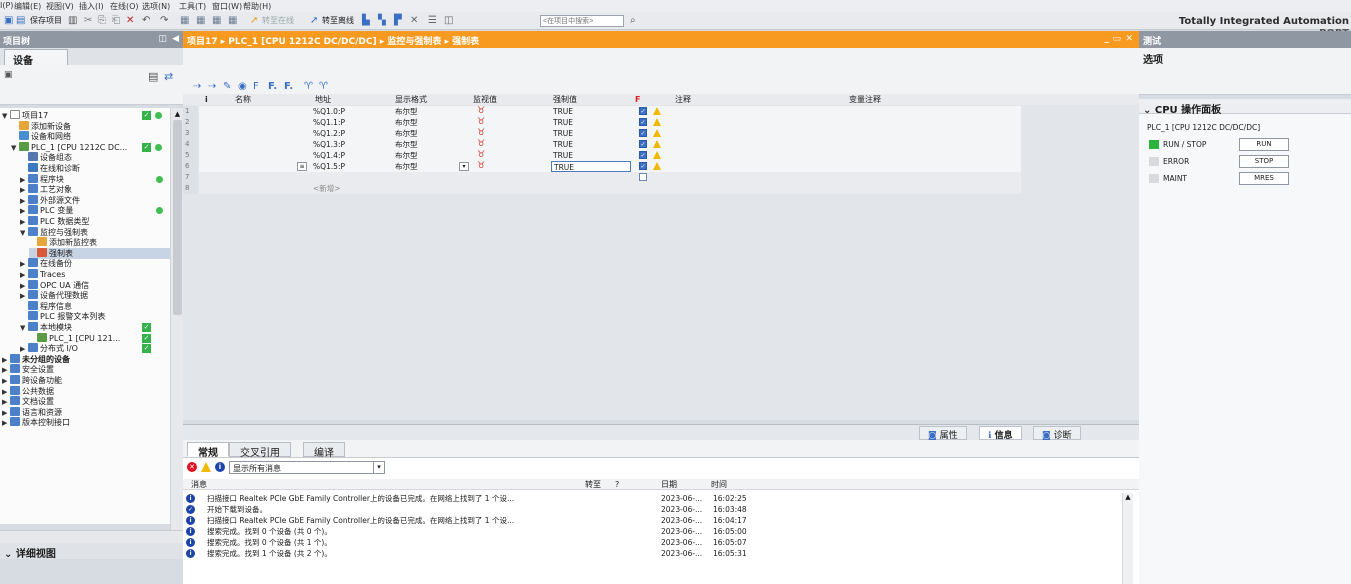  Describe the element at coordinates (86, 412) in the screenshot. I see `tree-item: ▶ 语言和资源` at that location.